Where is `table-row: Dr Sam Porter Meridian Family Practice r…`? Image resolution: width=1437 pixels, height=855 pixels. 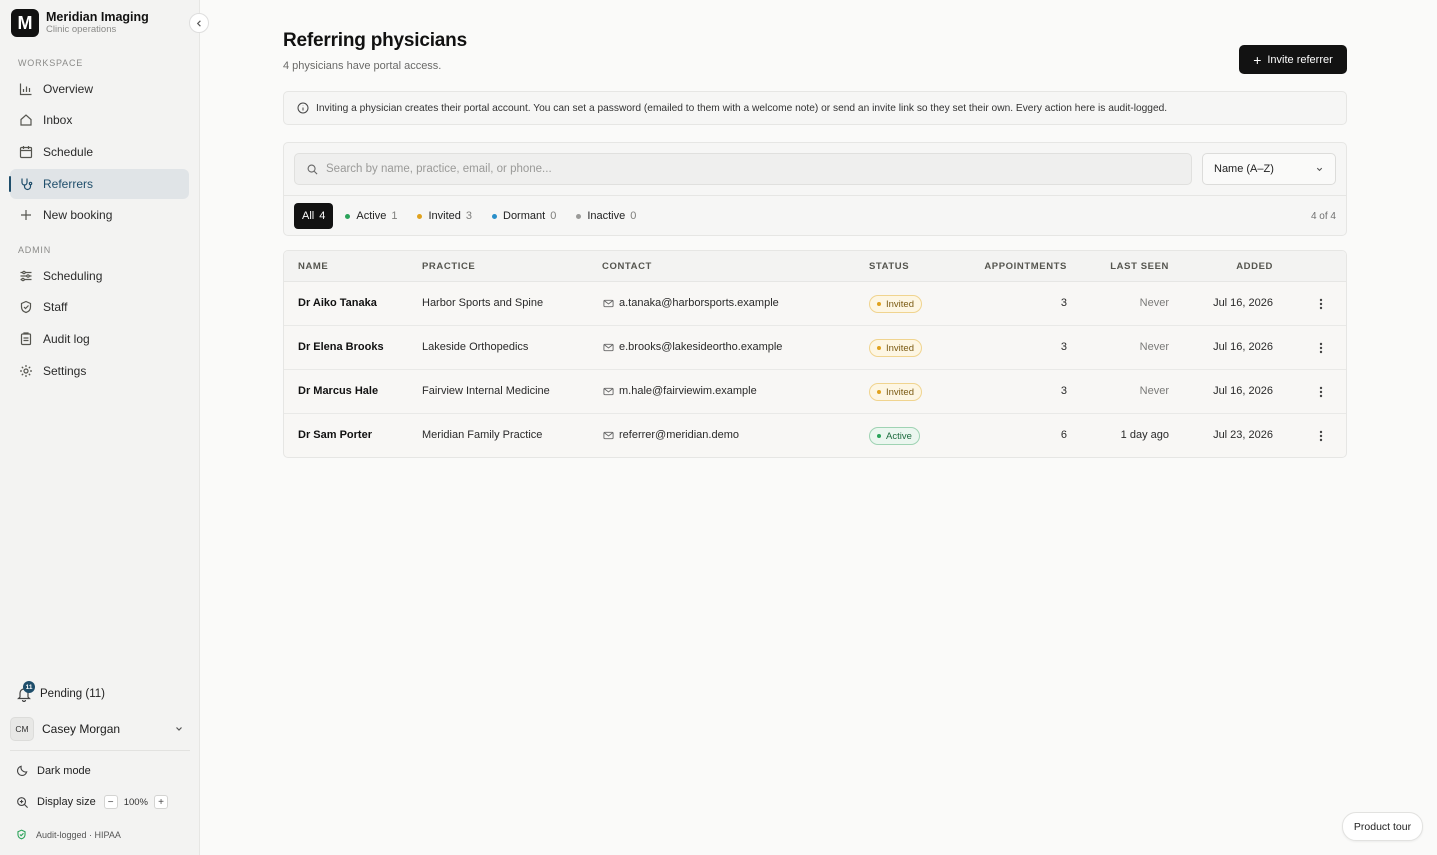
table-row: Dr Sam Porter Meridian Family Practice r… is located at coordinates (815, 435).